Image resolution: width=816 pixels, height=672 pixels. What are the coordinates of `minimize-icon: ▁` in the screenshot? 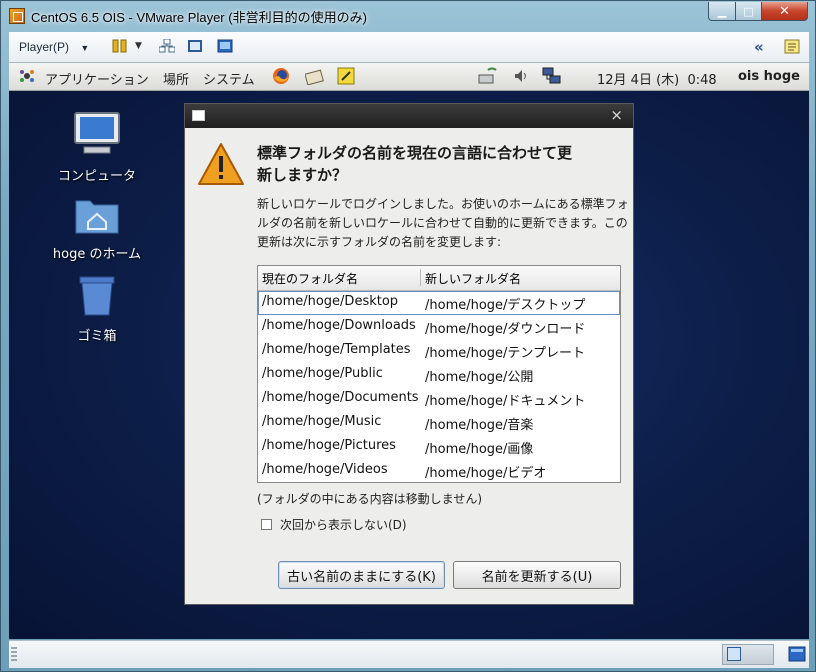 It's located at (722, 11).